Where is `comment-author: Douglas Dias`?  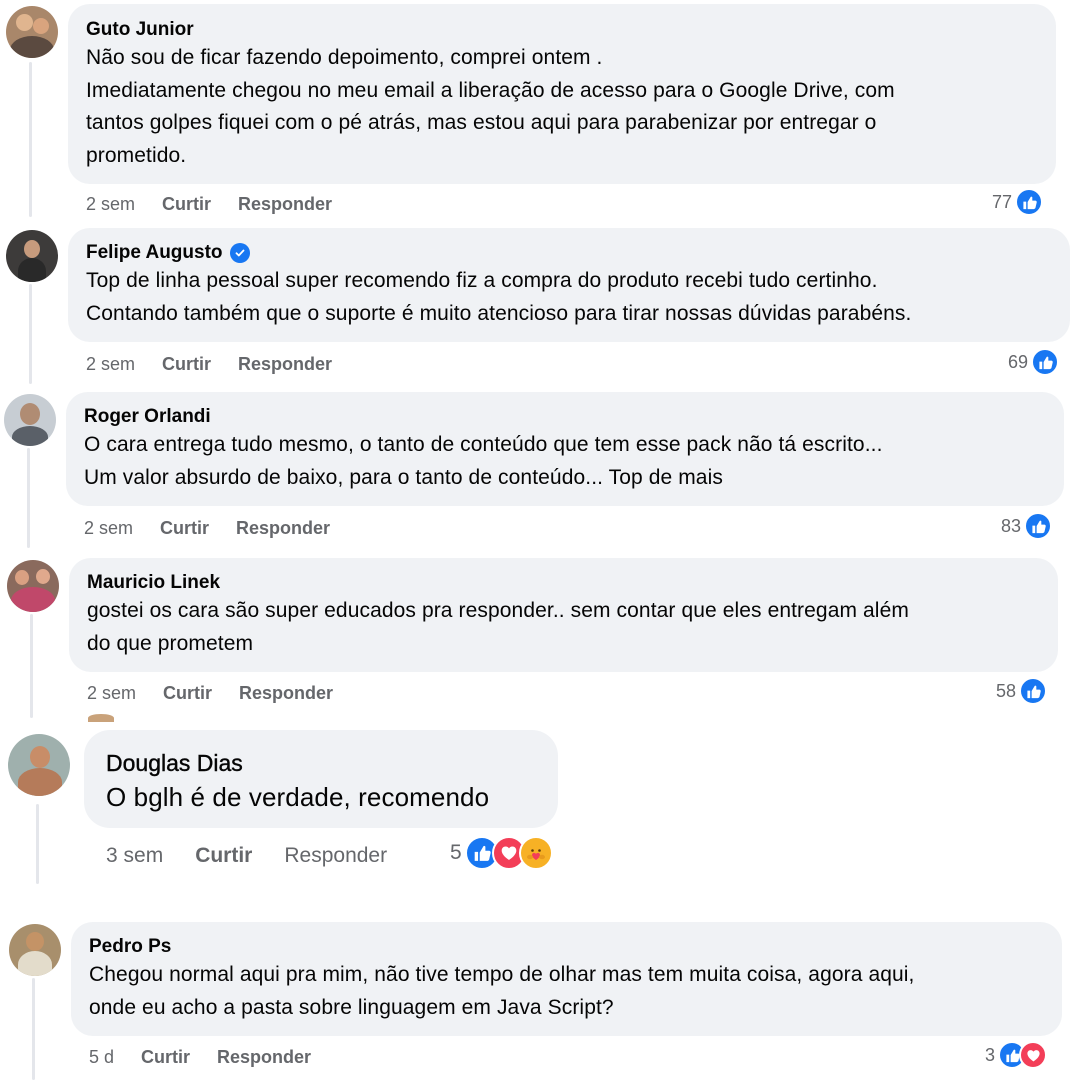 comment-author: Douglas Dias is located at coordinates (321, 763).